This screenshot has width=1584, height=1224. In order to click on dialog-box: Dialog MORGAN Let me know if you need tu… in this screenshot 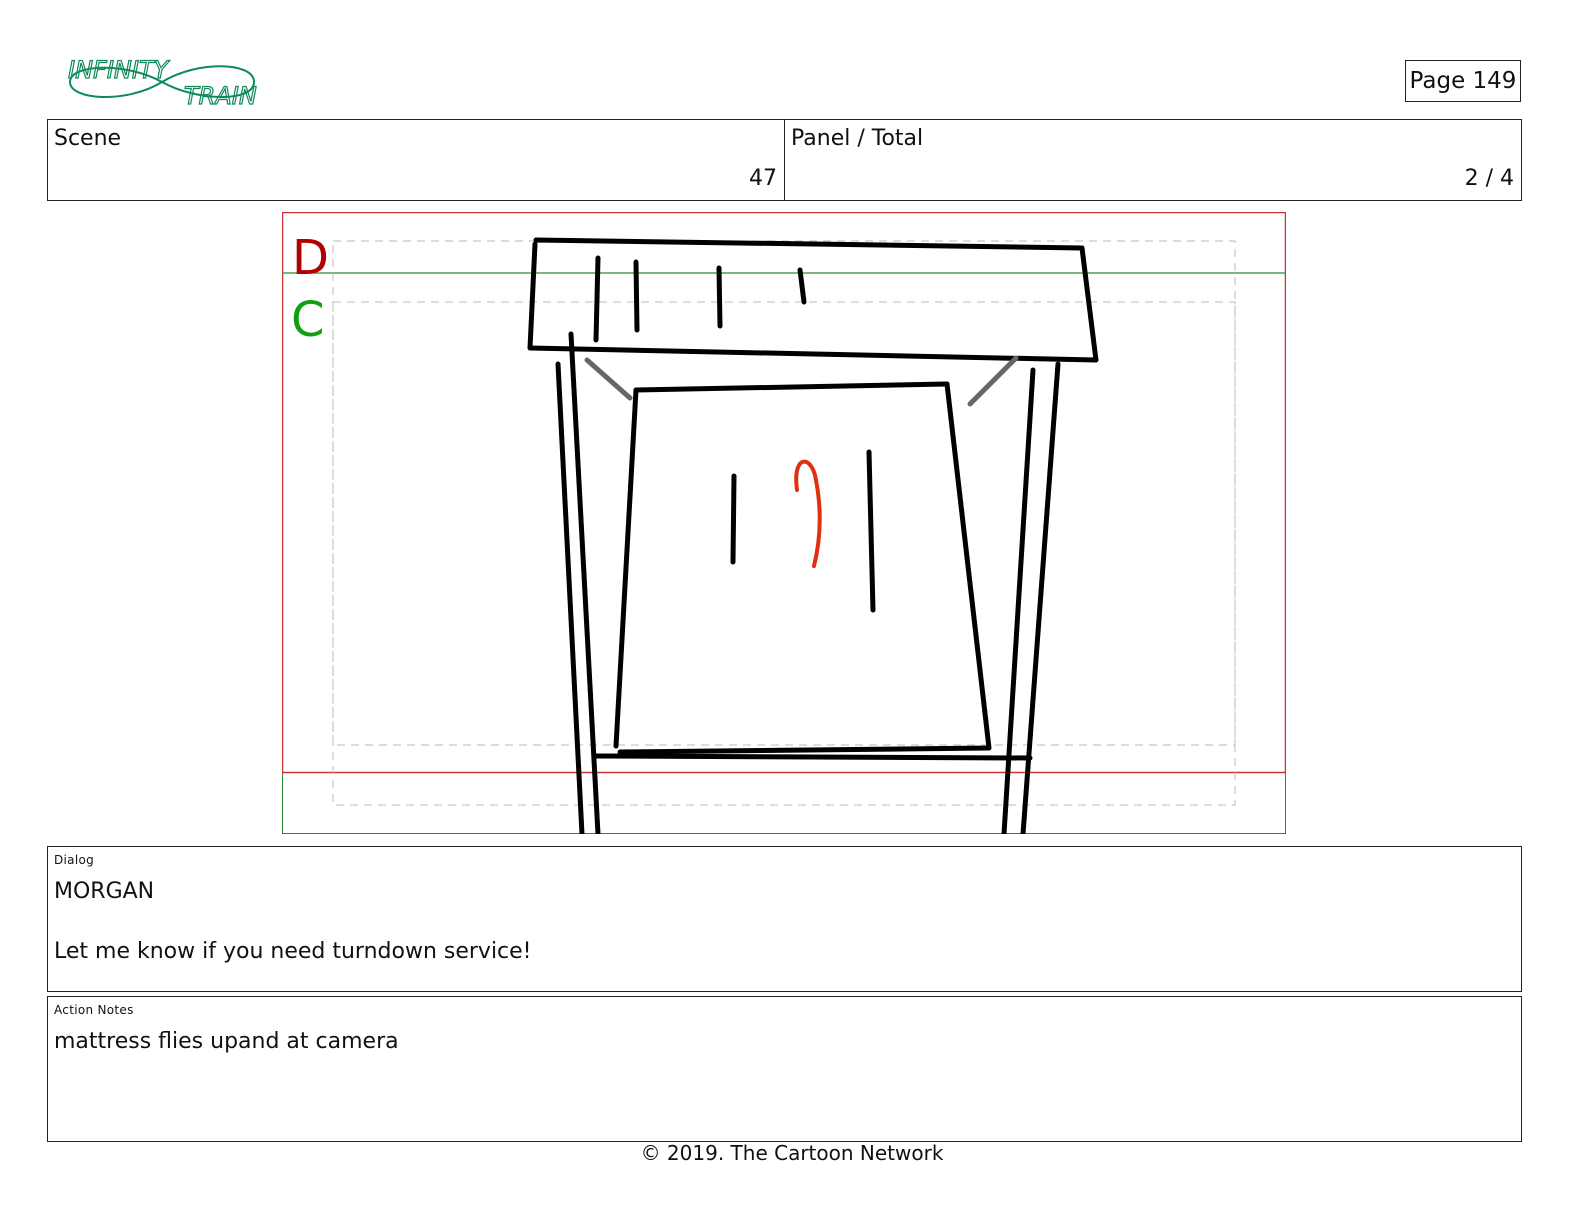, I will do `click(784, 919)`.